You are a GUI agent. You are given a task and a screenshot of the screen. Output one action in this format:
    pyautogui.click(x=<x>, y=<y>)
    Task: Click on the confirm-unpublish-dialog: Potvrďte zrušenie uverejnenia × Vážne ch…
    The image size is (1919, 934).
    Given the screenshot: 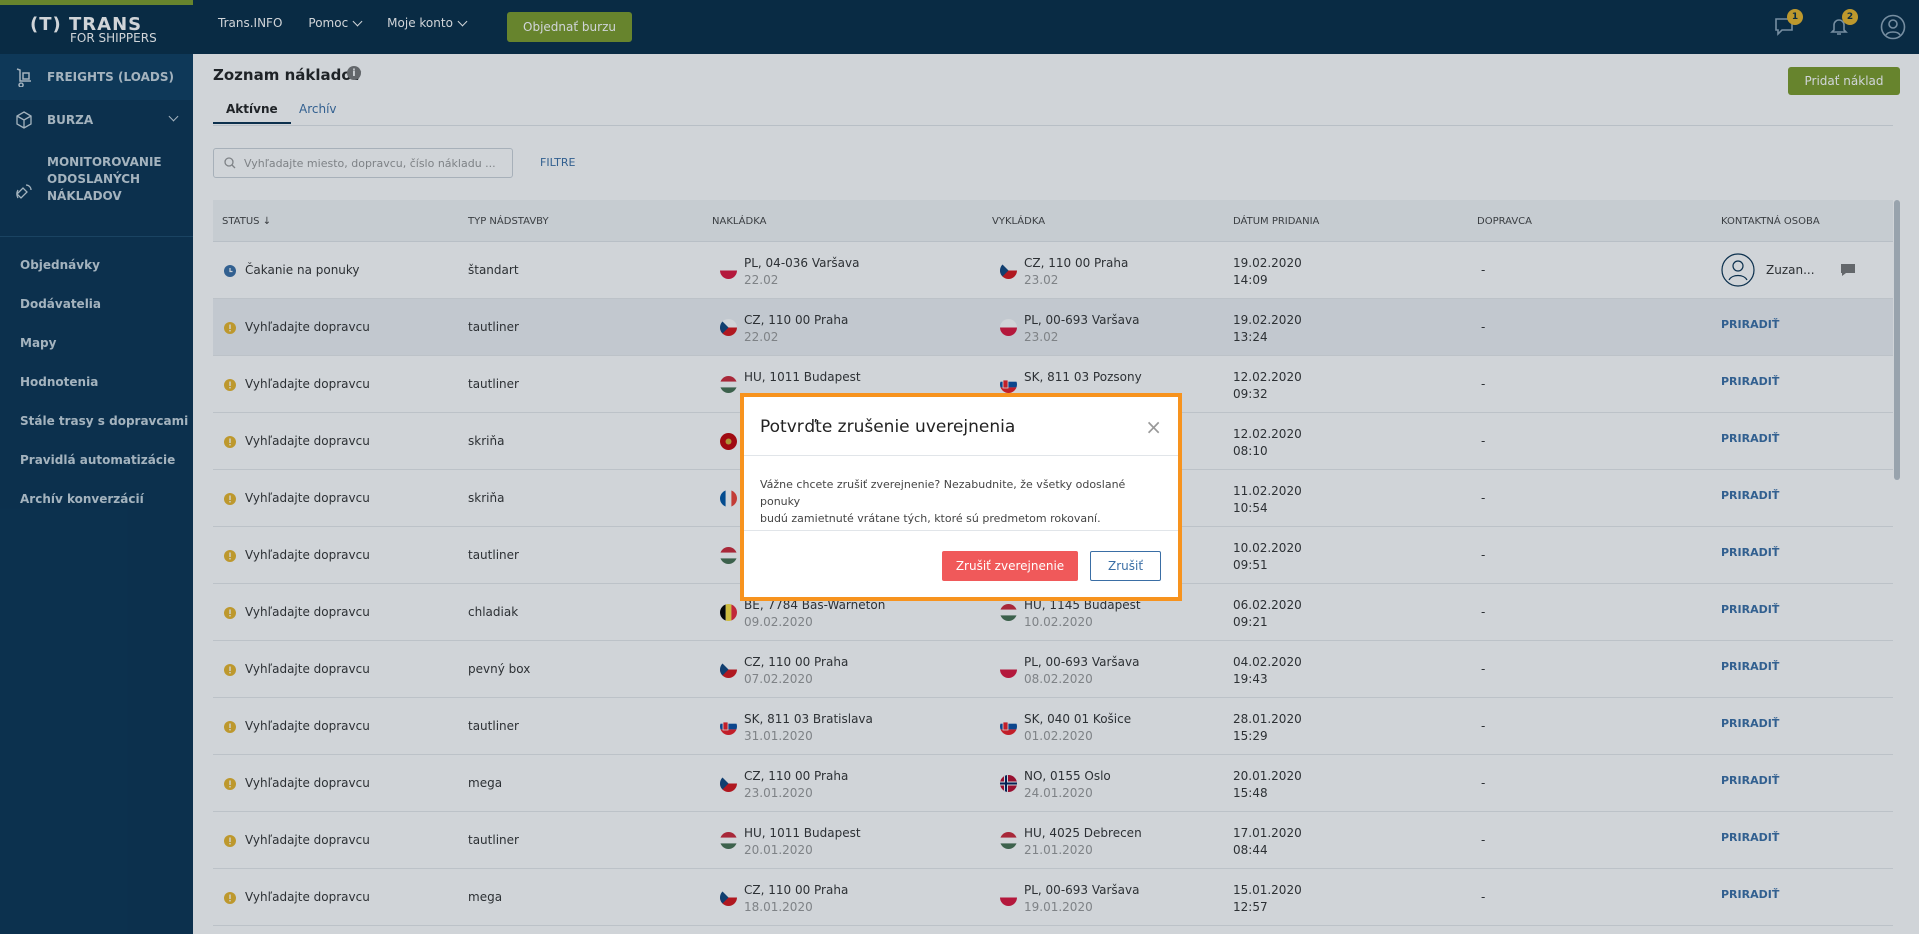 What is the action you would take?
    pyautogui.click(x=961, y=497)
    